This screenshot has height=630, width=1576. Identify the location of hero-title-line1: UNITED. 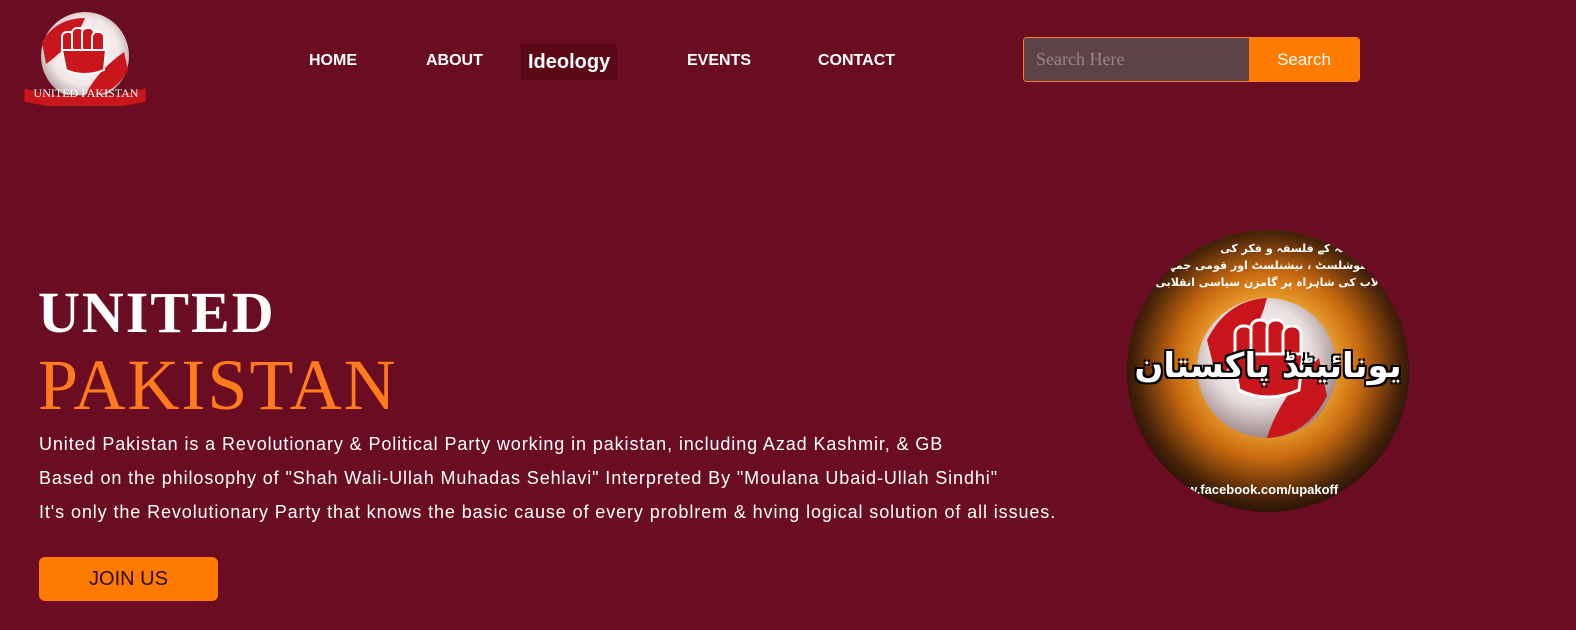
(157, 312).